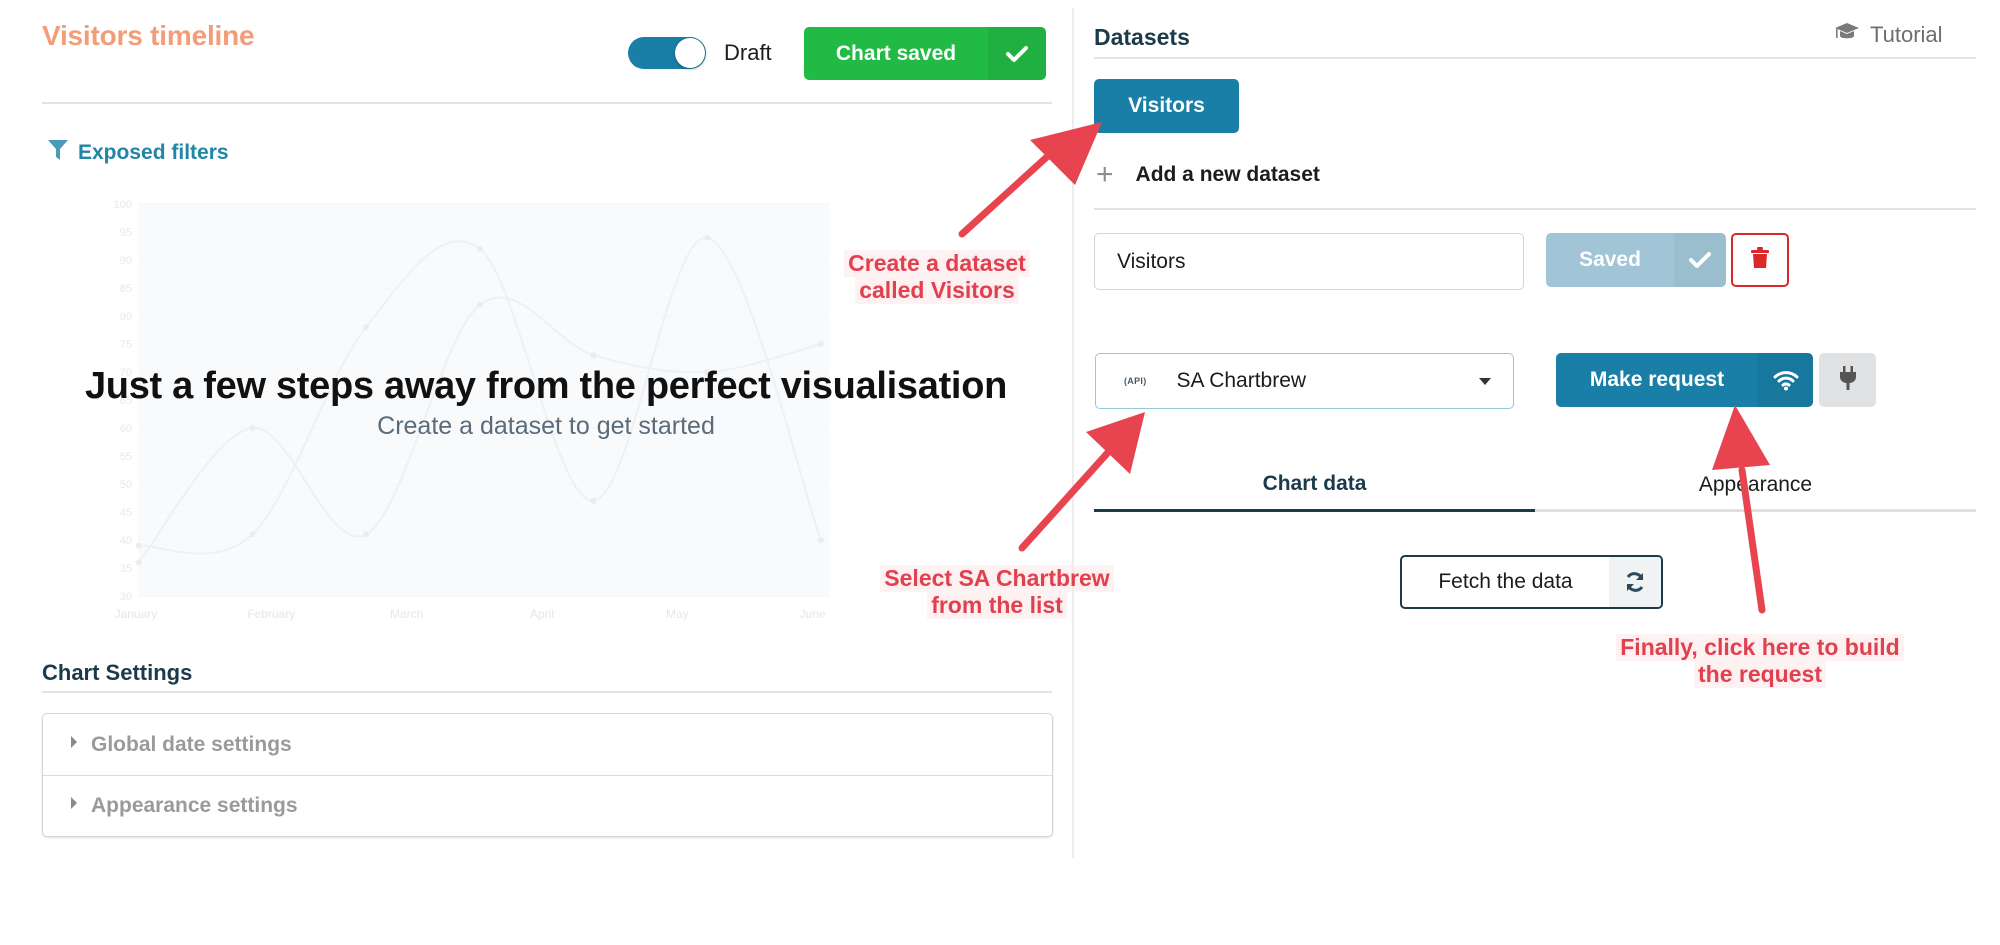 The image size is (2000, 945). I want to click on plug-icon, so click(1847, 380).